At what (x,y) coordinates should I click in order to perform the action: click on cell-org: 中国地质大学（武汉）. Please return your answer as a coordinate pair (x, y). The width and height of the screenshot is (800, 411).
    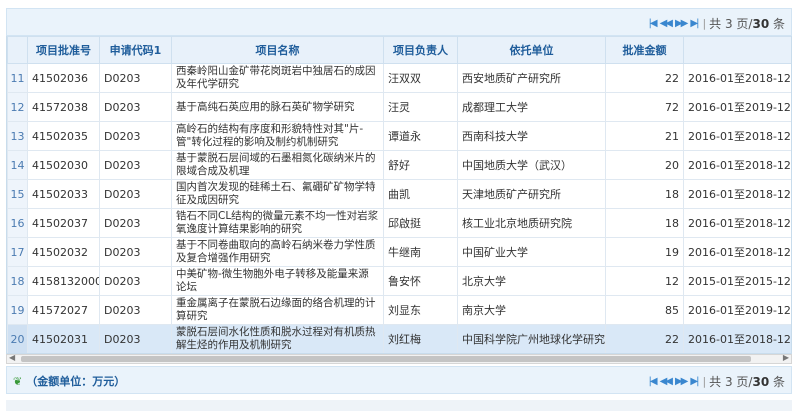
    Looking at the image, I should click on (531, 165).